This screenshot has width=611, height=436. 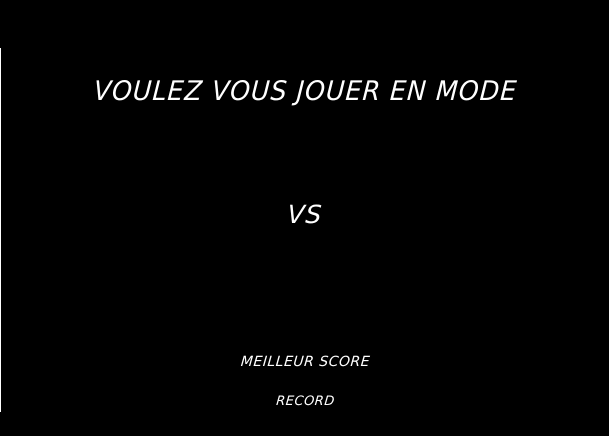 I want to click on record-value: RECORD, so click(x=305, y=401).